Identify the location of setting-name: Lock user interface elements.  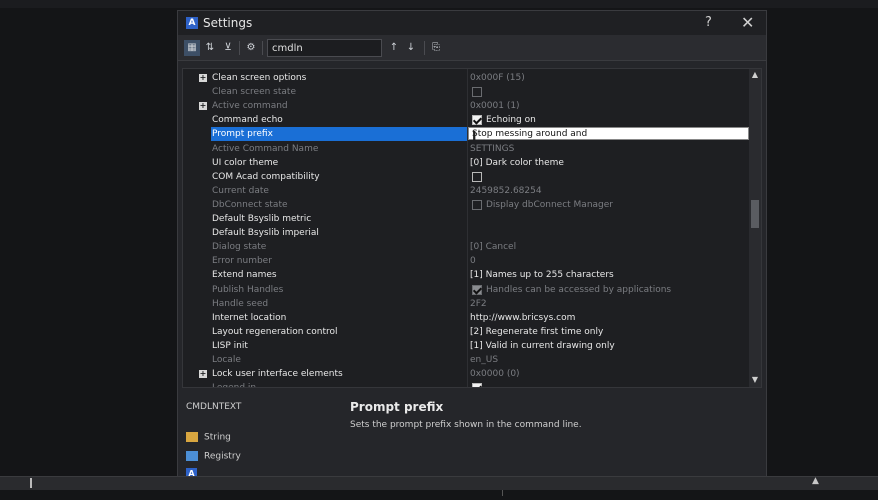
(277, 374).